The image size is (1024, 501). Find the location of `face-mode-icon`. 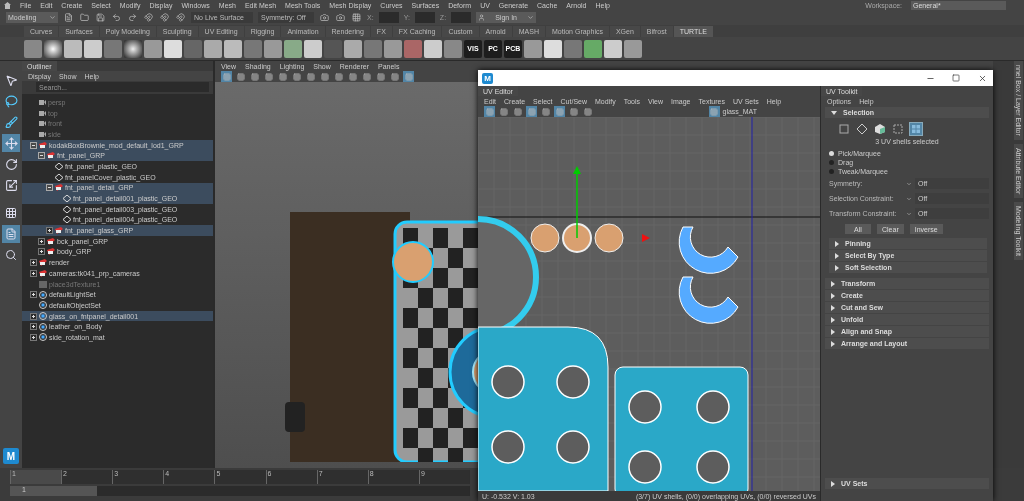

face-mode-icon is located at coordinates (880, 129).